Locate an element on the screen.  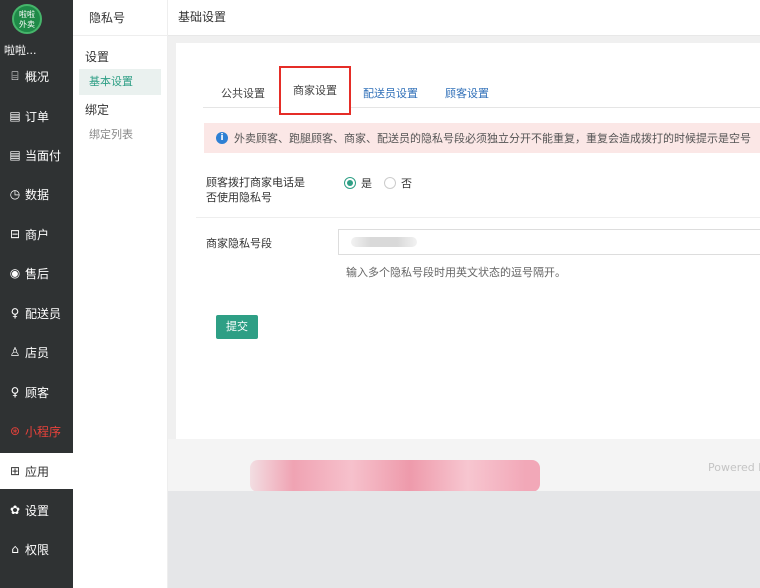
sub-nav-item-basic-settings: 基本设置 is located at coordinates (120, 82).